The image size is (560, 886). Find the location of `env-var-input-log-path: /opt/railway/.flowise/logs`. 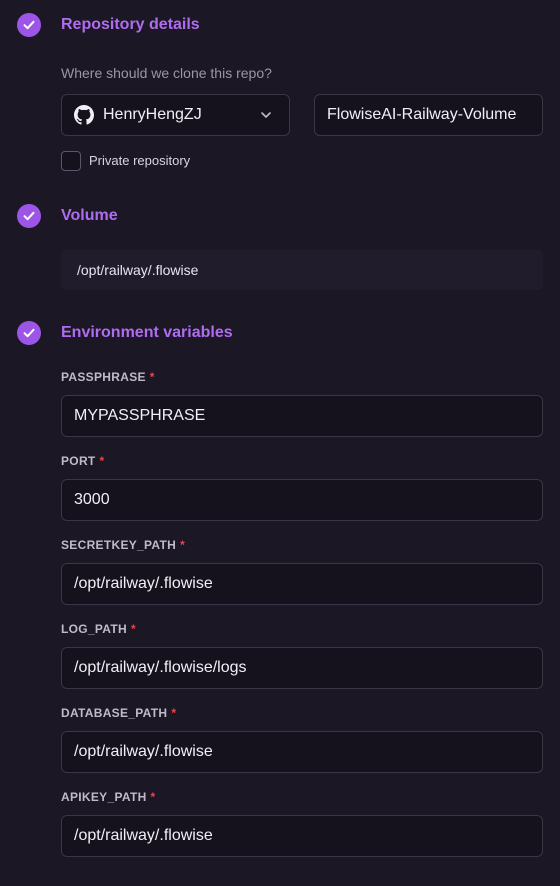

env-var-input-log-path: /opt/railway/.flowise/logs is located at coordinates (302, 668).